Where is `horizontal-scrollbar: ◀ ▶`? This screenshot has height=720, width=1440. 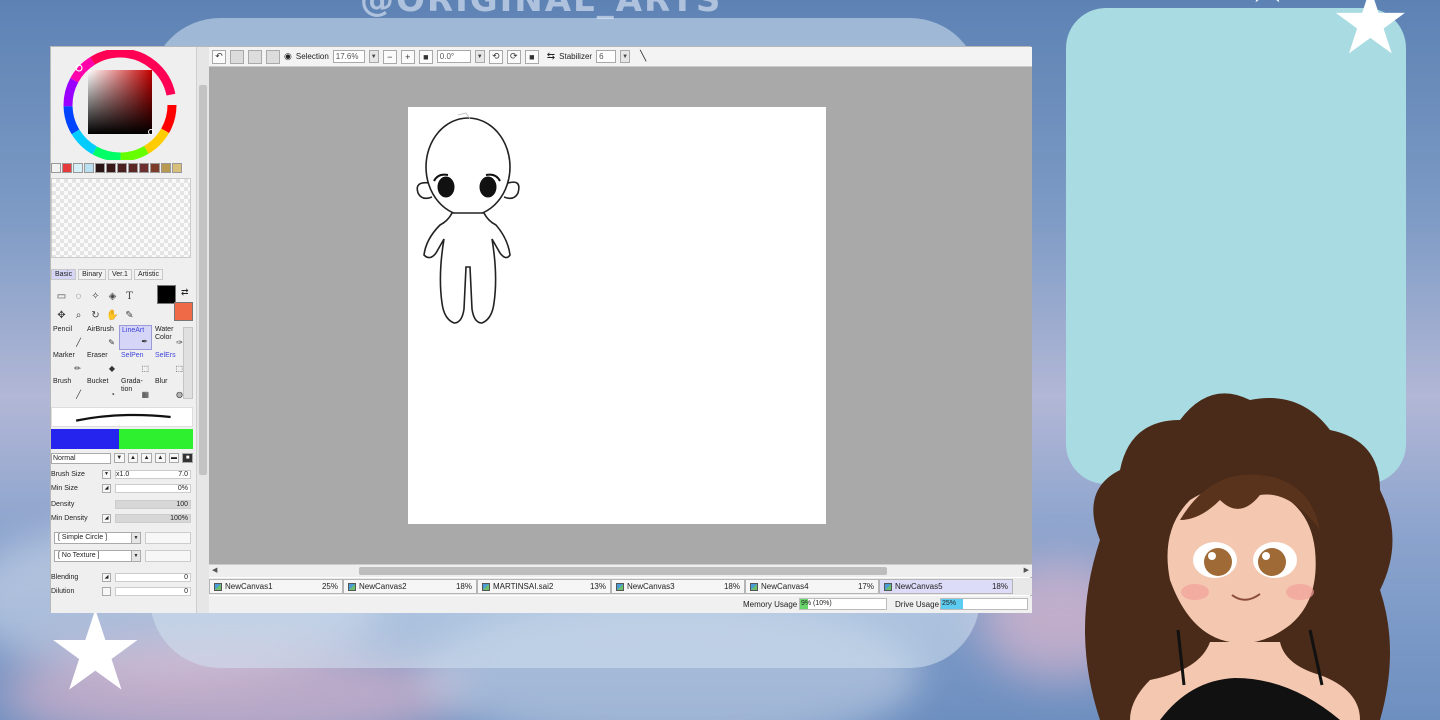
horizontal-scrollbar: ◀ ▶ is located at coordinates (620, 570).